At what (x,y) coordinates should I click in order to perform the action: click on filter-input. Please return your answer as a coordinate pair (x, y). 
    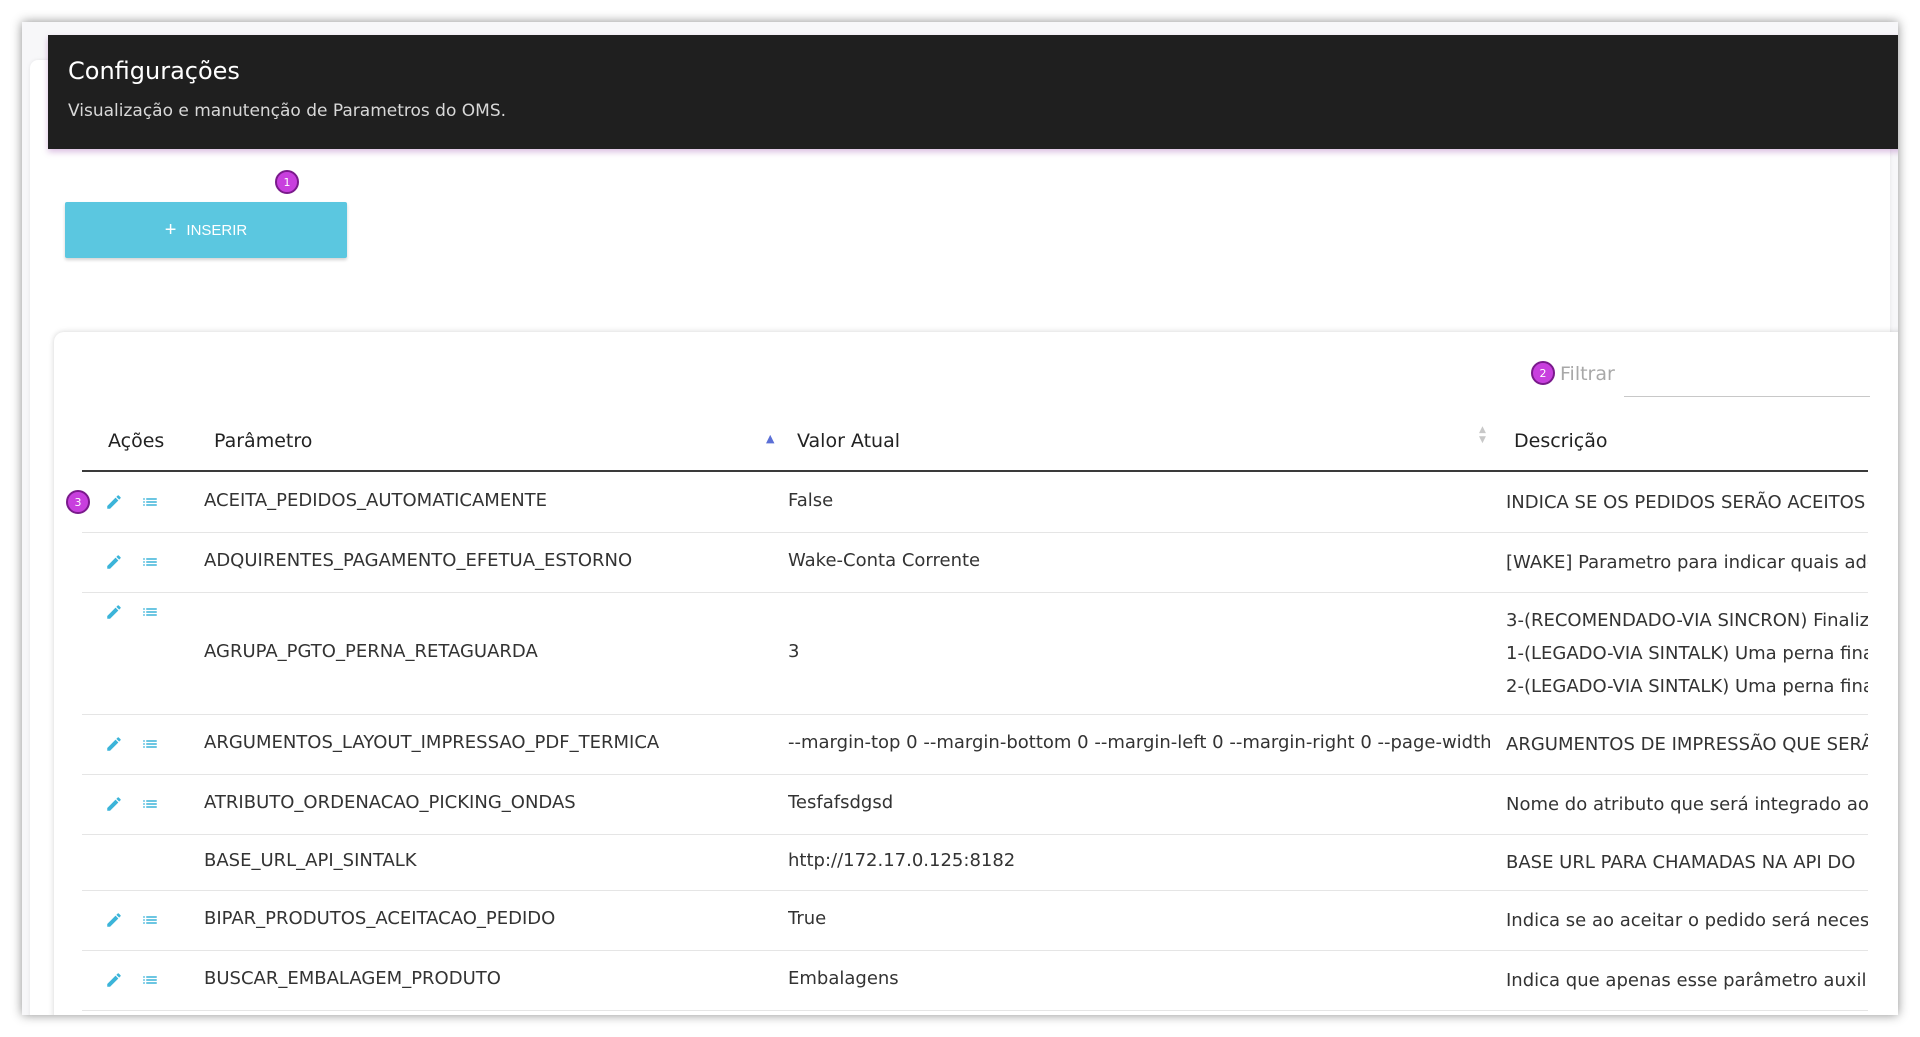
    Looking at the image, I should click on (1747, 378).